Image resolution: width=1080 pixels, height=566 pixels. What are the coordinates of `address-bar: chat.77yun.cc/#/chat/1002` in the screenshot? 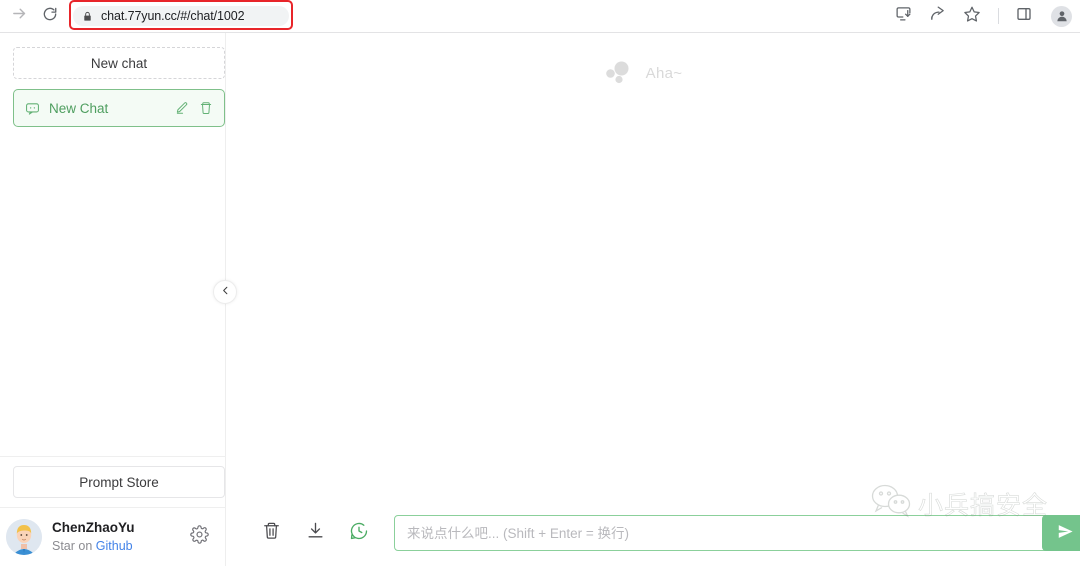 It's located at (181, 16).